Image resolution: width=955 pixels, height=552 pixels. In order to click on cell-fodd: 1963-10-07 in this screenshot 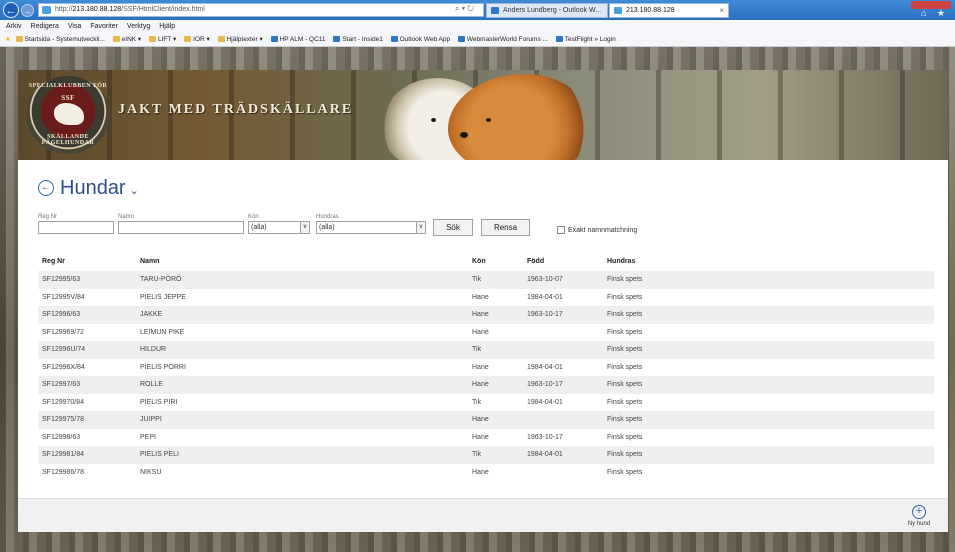, I will do `click(545, 279)`.